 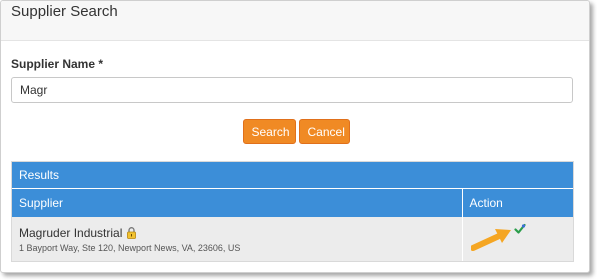 I want to click on results-title: Results, so click(x=292, y=175).